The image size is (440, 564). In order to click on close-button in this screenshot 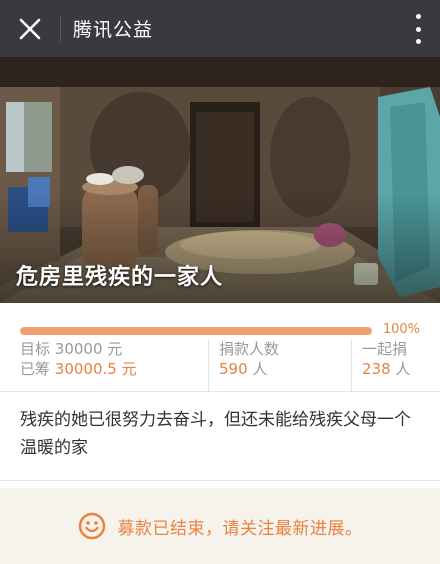, I will do `click(30, 28)`.